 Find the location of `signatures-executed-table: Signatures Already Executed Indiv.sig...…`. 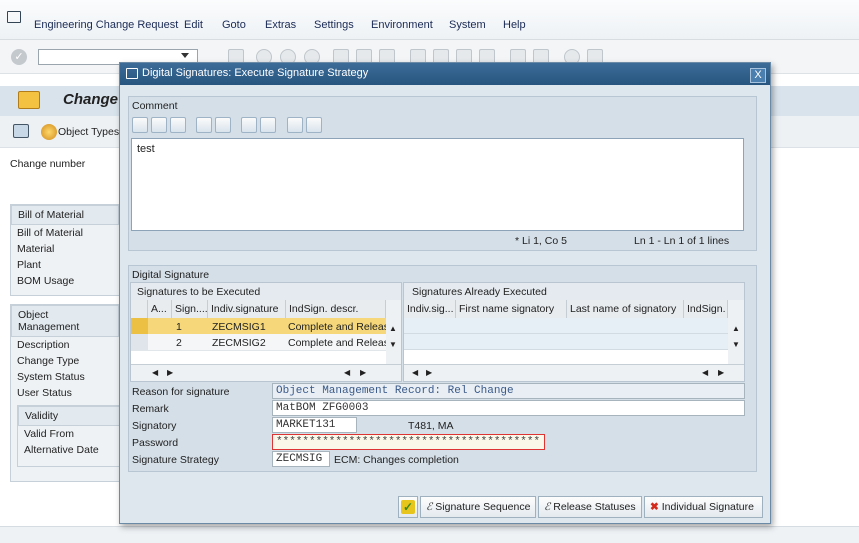

signatures-executed-table: Signatures Already Executed Indiv.sig...… is located at coordinates (574, 332).